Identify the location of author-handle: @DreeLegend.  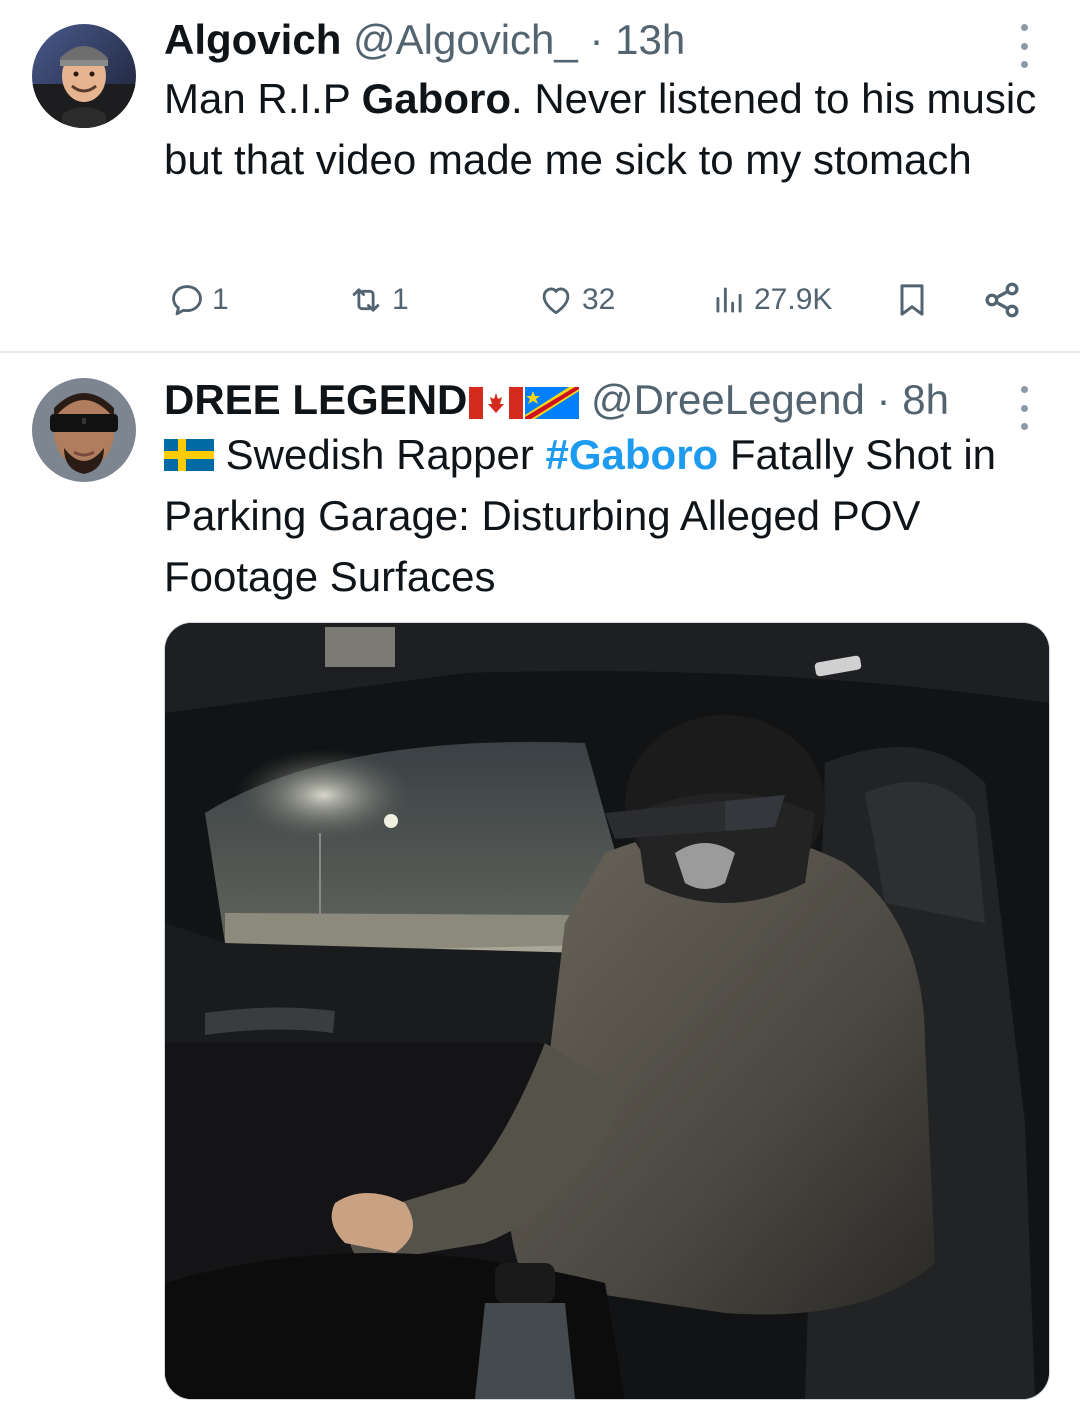
(728, 399).